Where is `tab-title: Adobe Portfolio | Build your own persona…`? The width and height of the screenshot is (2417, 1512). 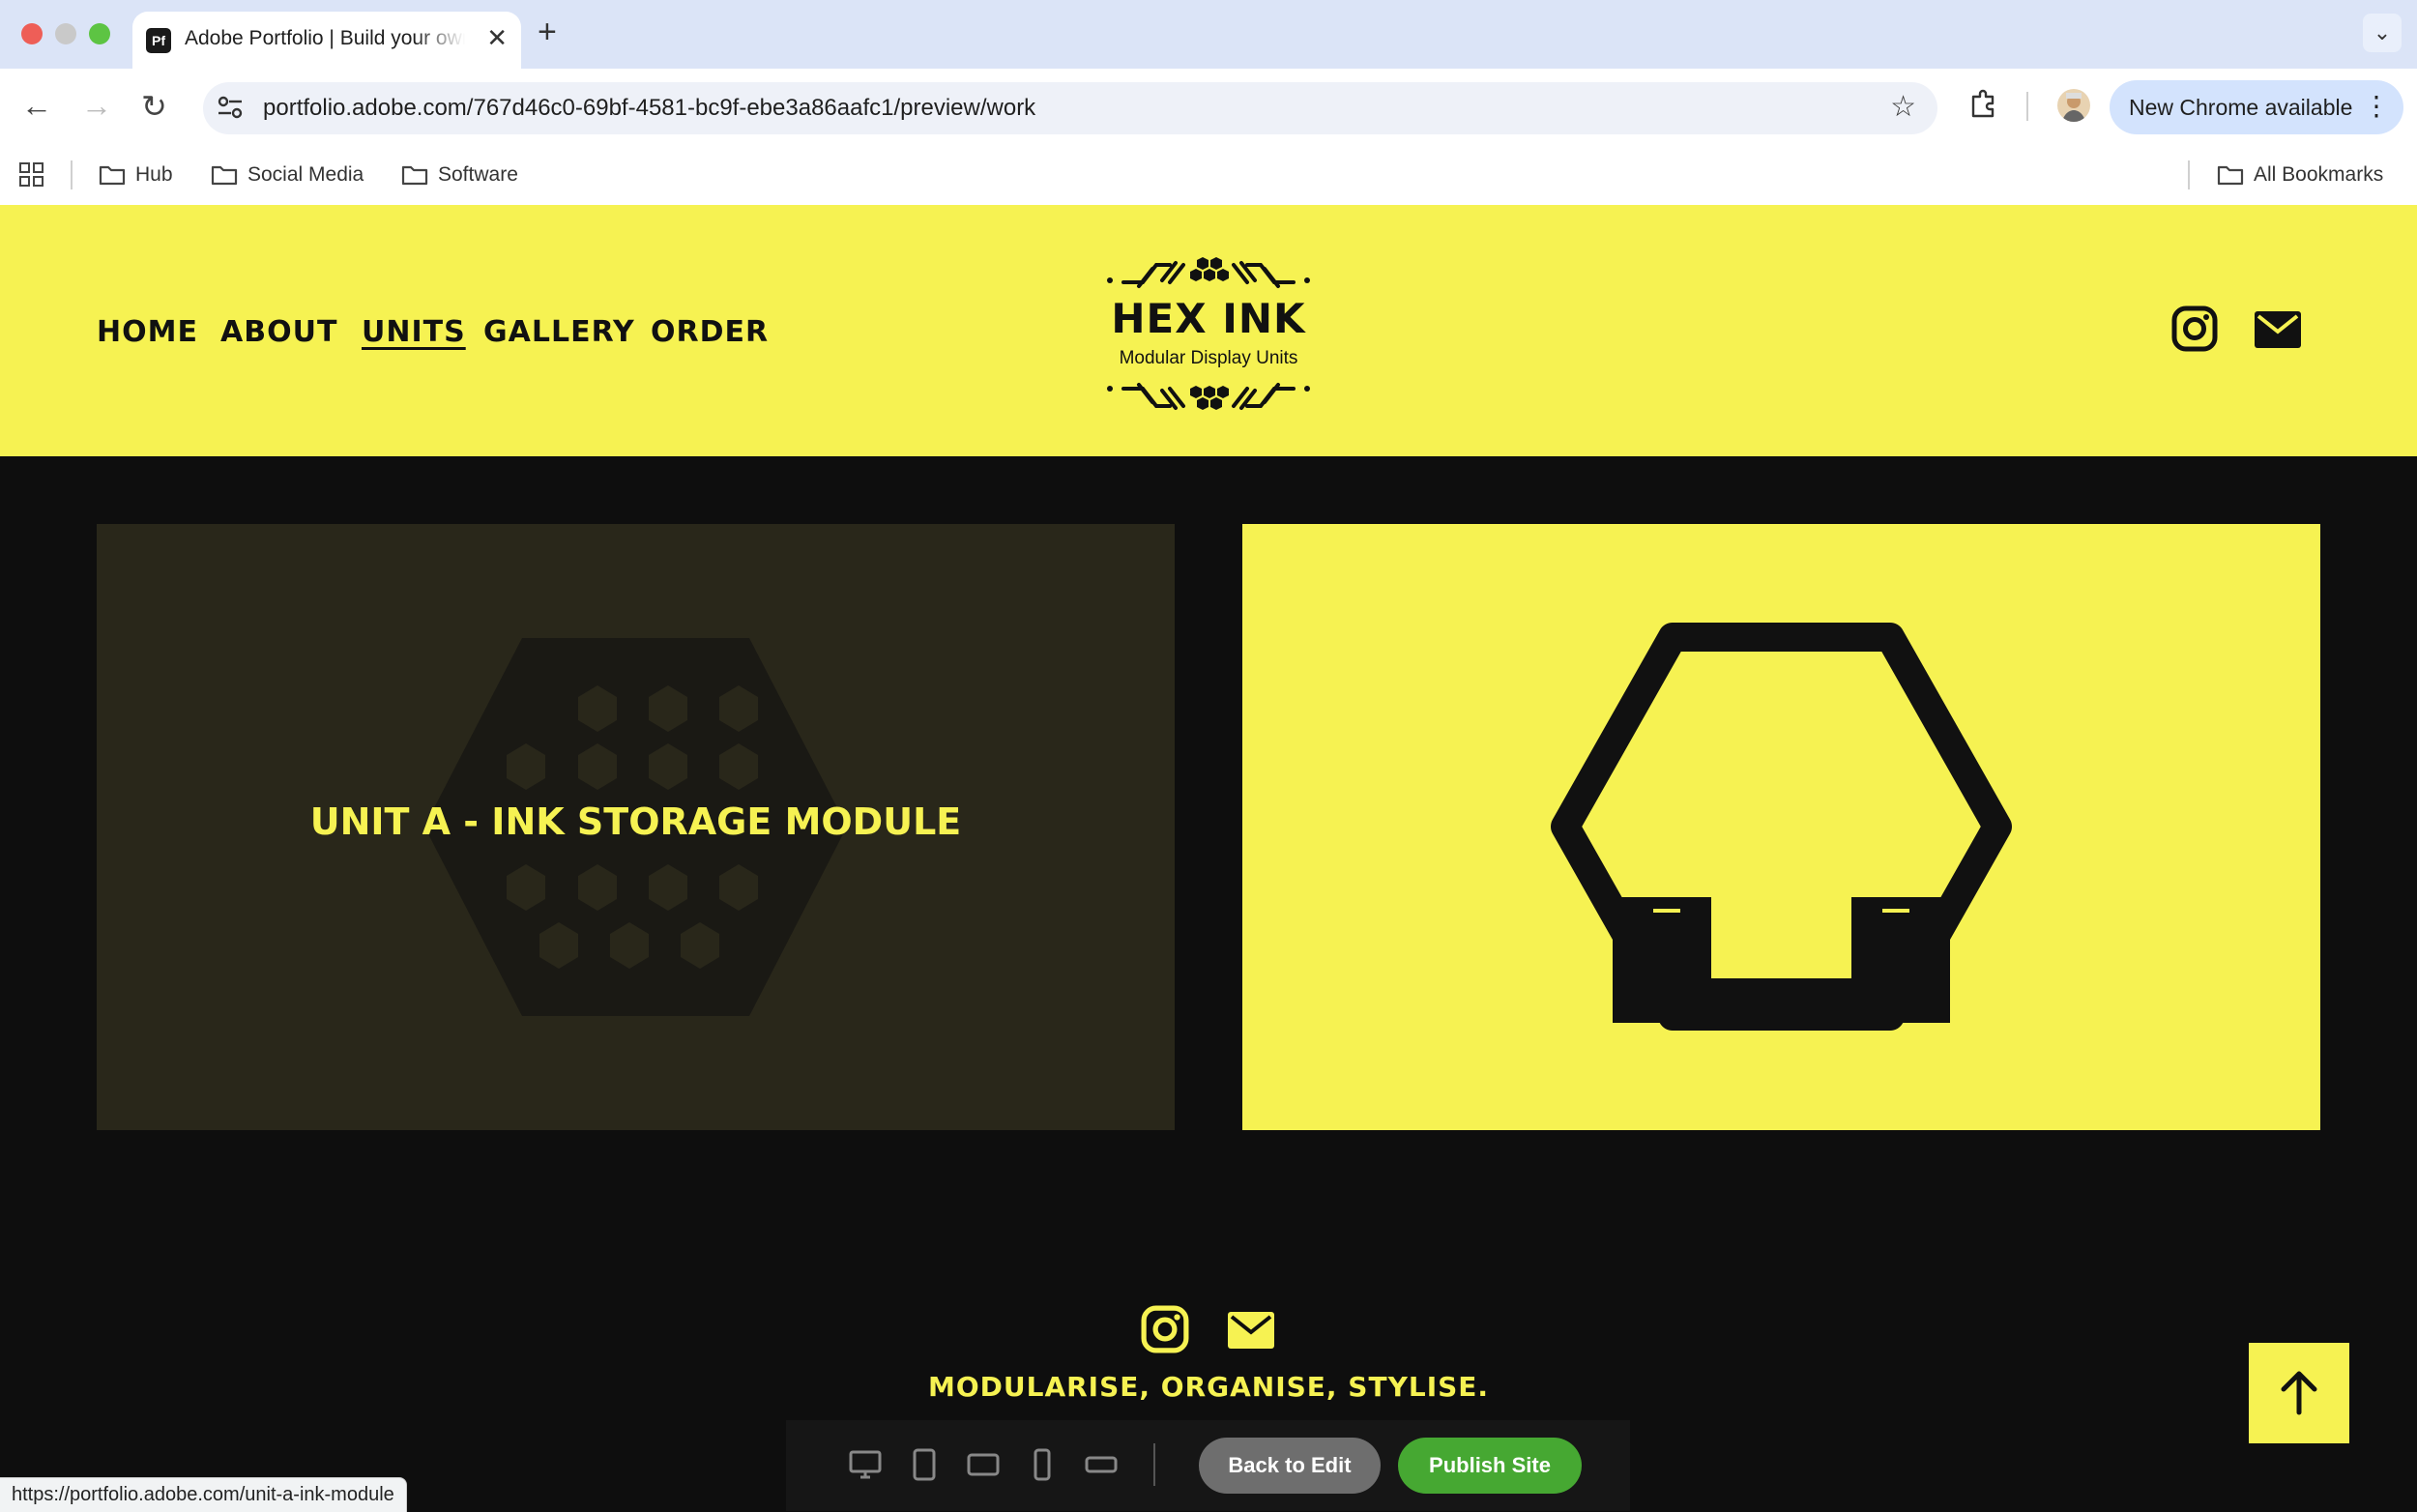 tab-title: Adobe Portfolio | Build your own persona… is located at coordinates (325, 38).